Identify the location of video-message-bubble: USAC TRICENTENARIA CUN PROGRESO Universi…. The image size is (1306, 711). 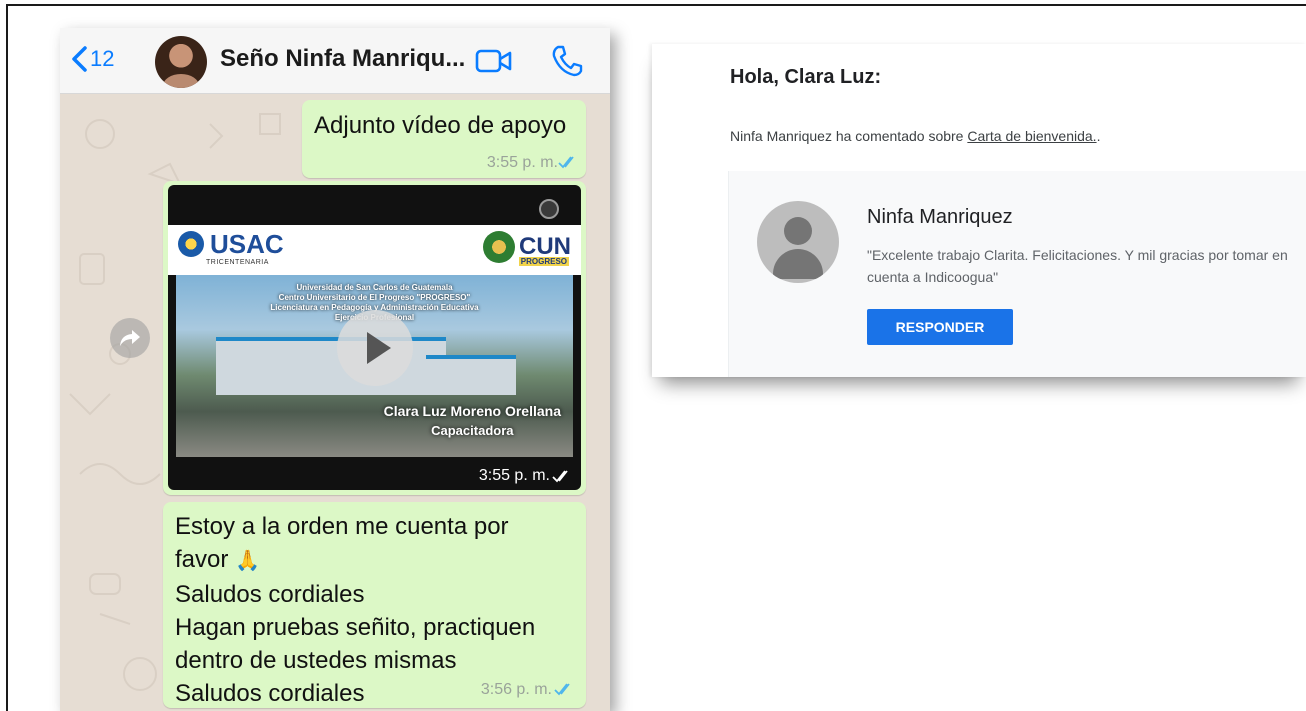
(374, 338).